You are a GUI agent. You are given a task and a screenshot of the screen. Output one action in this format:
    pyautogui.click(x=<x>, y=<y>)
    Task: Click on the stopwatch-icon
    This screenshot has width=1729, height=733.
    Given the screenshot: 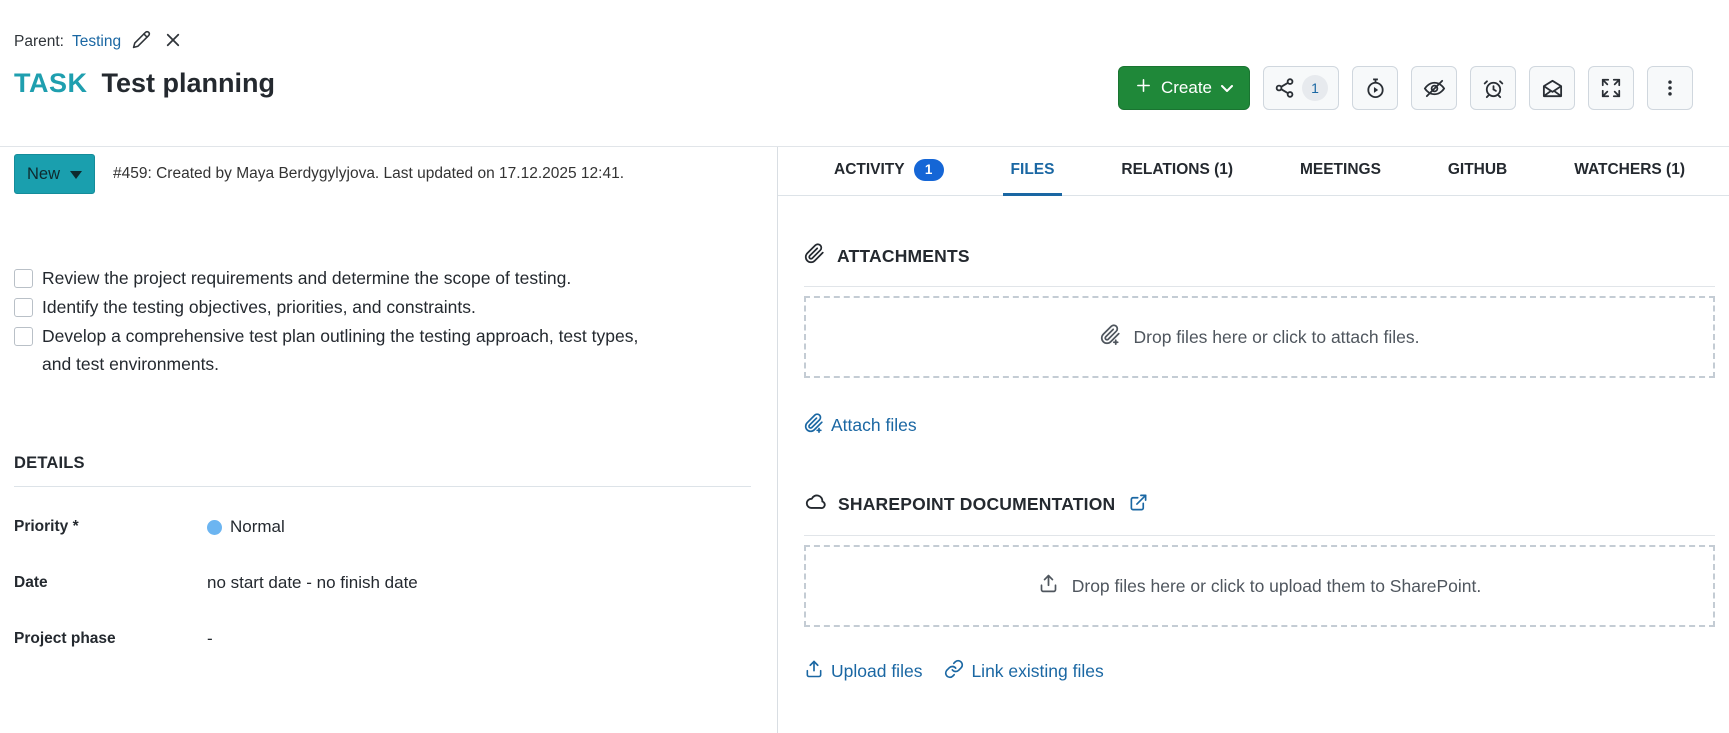 What is the action you would take?
    pyautogui.click(x=1375, y=88)
    